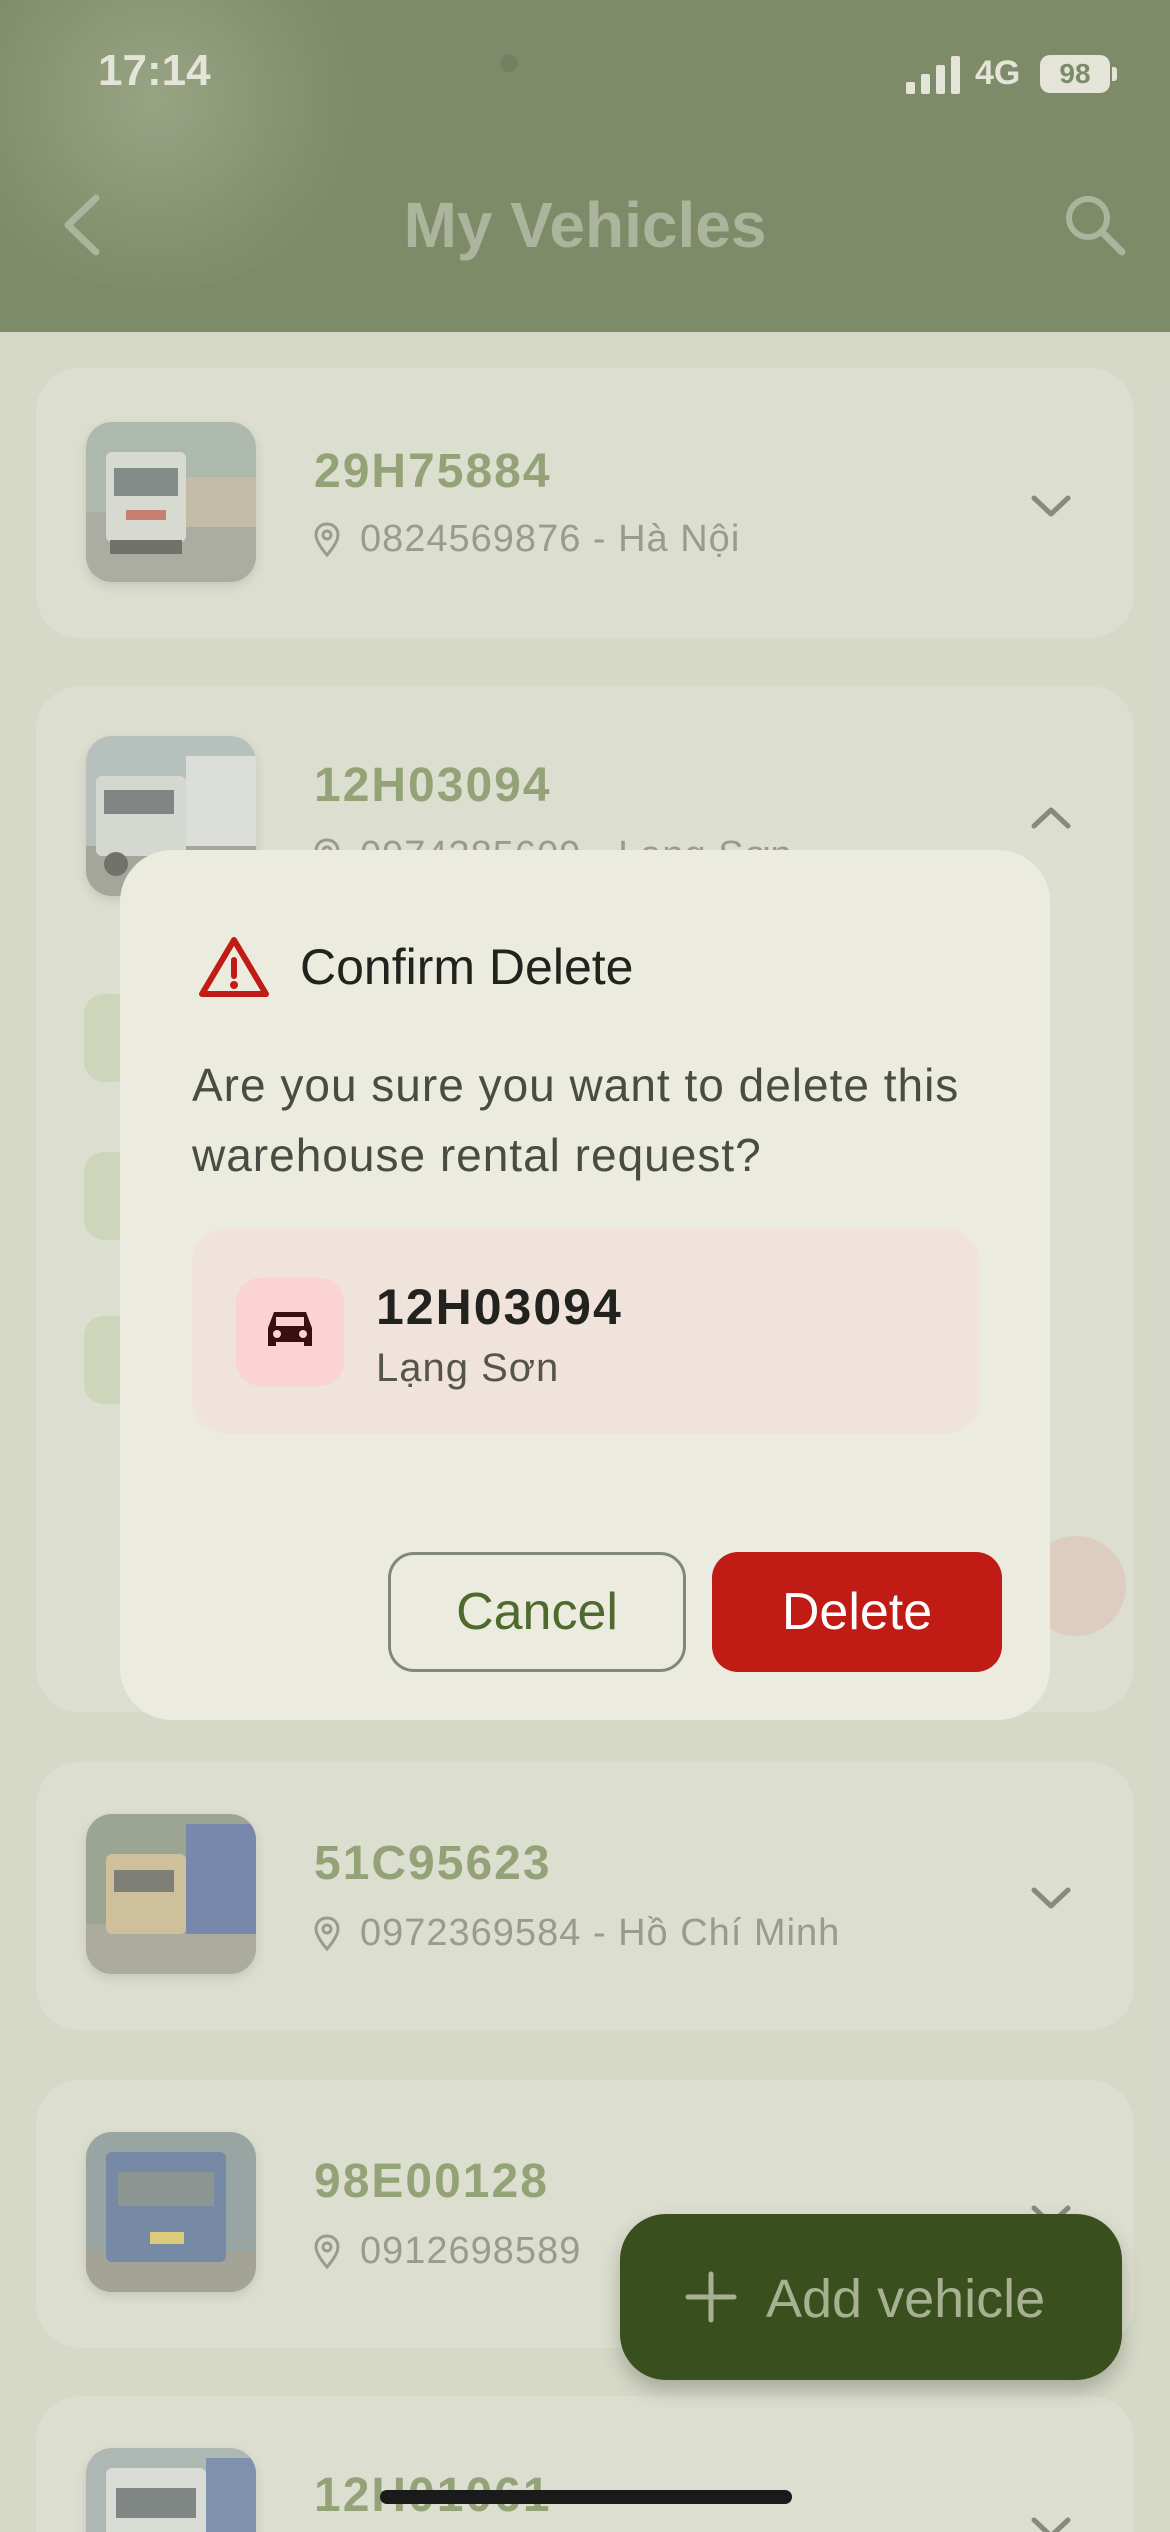  I want to click on car-icon-badge, so click(290, 1332).